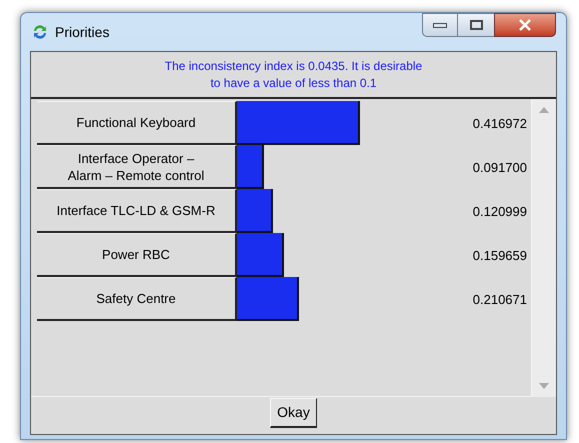  I want to click on close-icon, so click(525, 25).